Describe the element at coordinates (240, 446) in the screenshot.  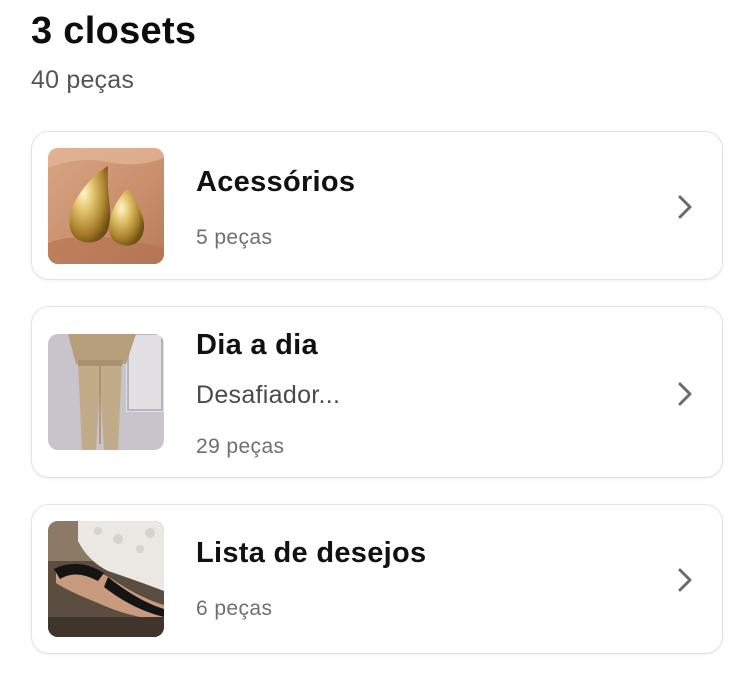
I see `closet-piece-count: 29 peças` at that location.